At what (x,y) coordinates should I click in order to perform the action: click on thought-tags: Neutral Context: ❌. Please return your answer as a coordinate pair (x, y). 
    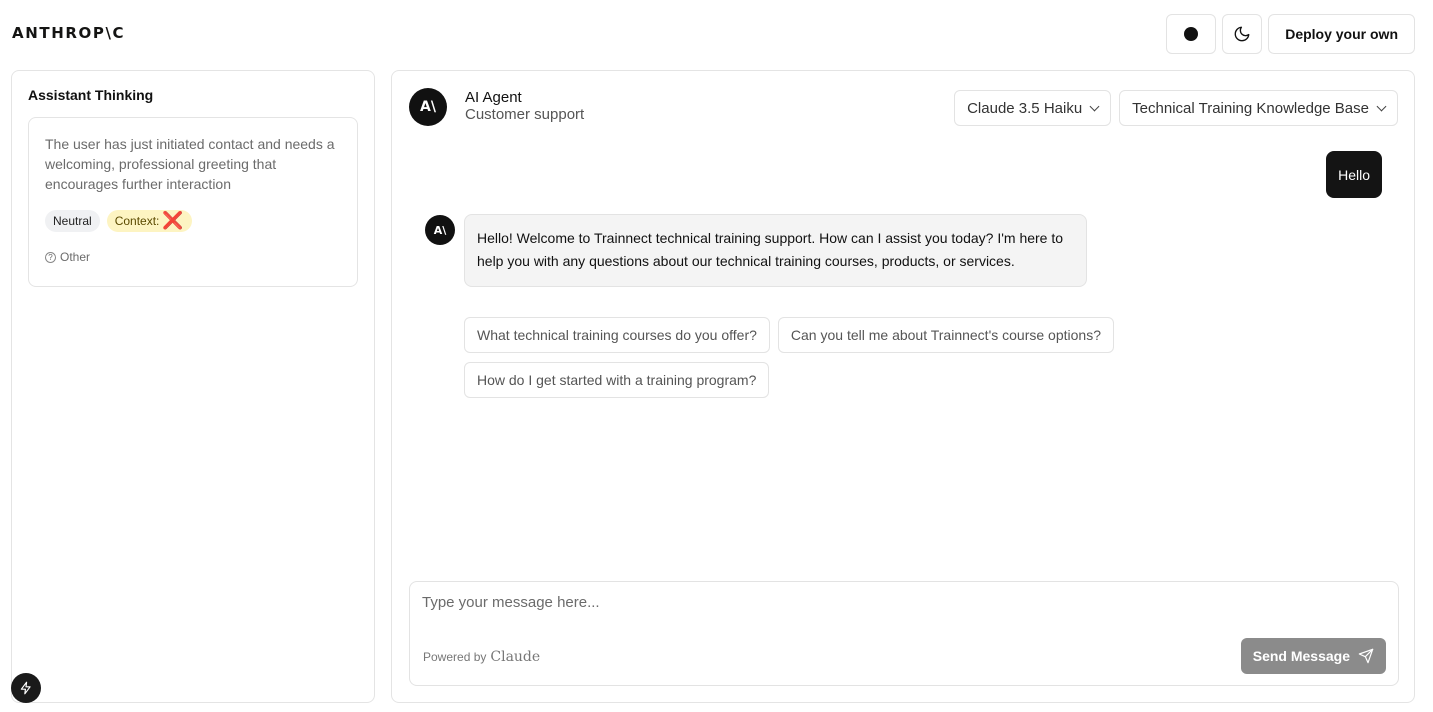
    Looking at the image, I should click on (118, 221).